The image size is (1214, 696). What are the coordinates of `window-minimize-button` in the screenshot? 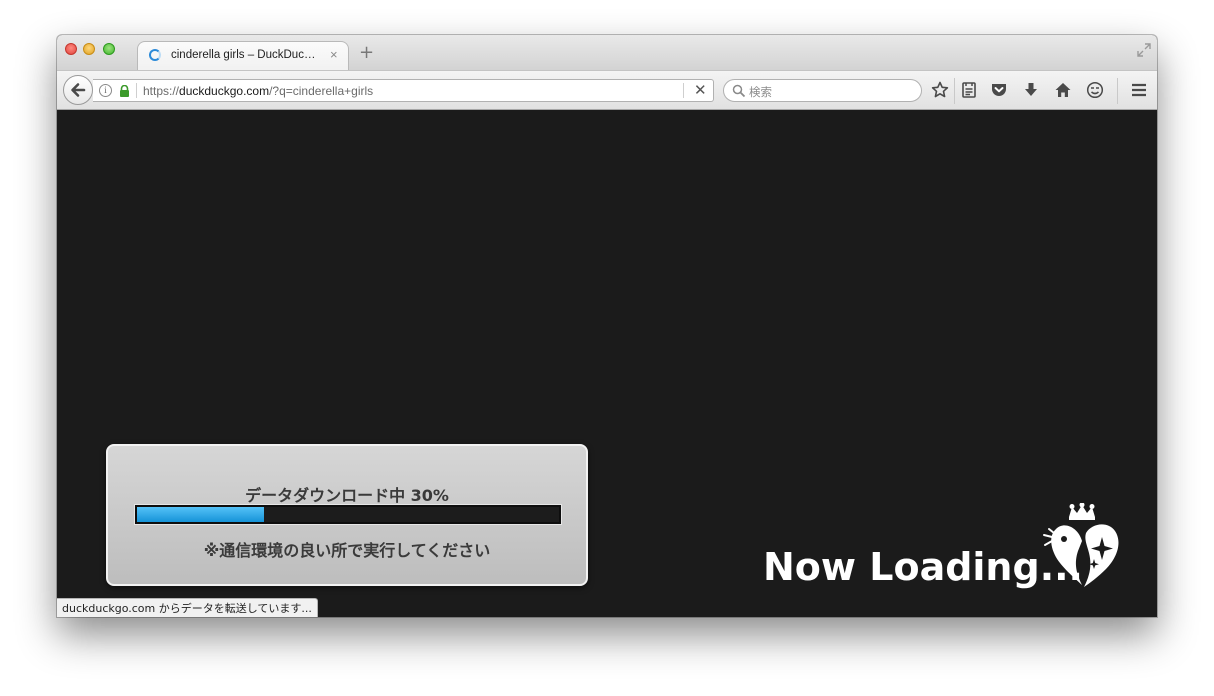 It's located at (89, 49).